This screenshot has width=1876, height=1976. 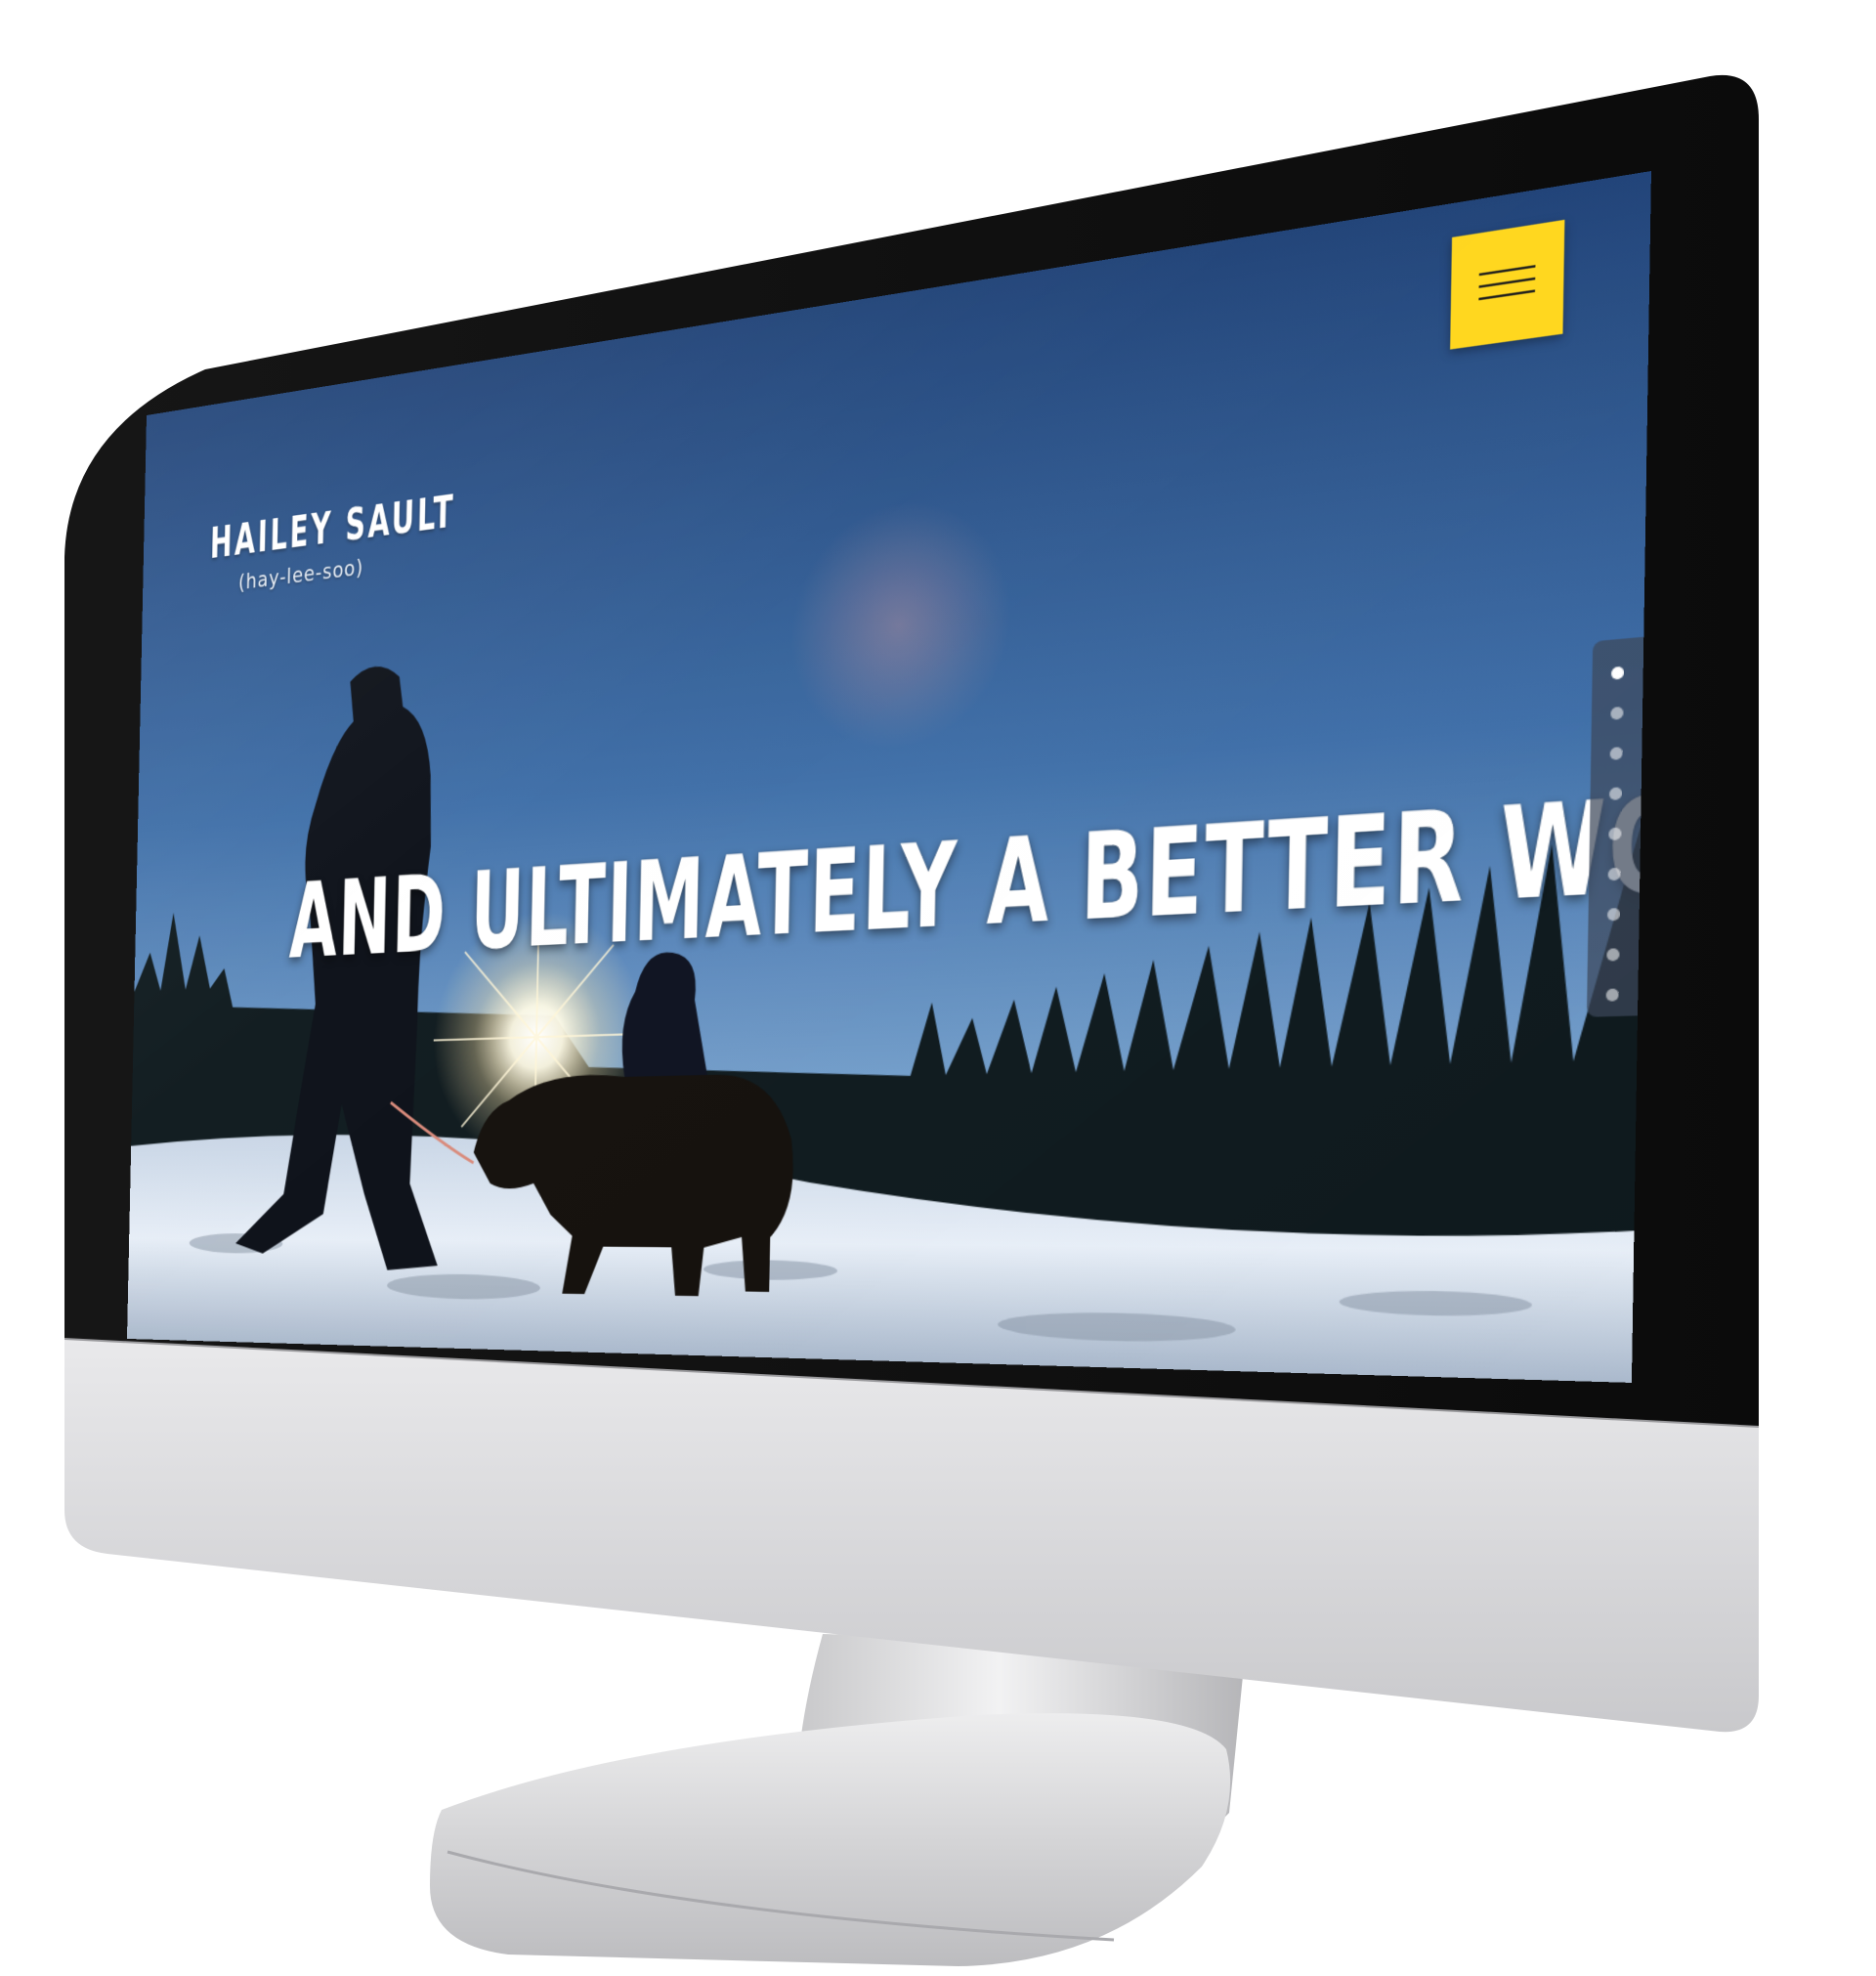 I want to click on section-nav, so click(x=1615, y=826).